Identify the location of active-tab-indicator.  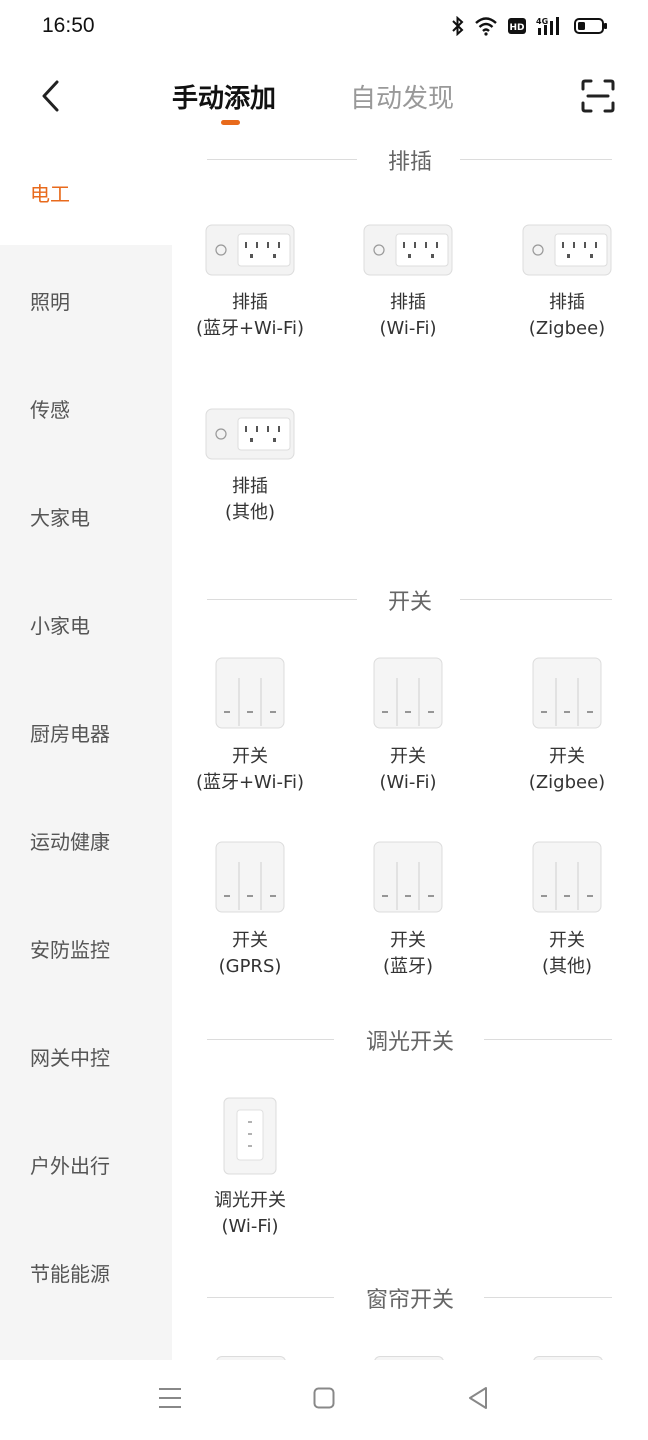
(230, 122).